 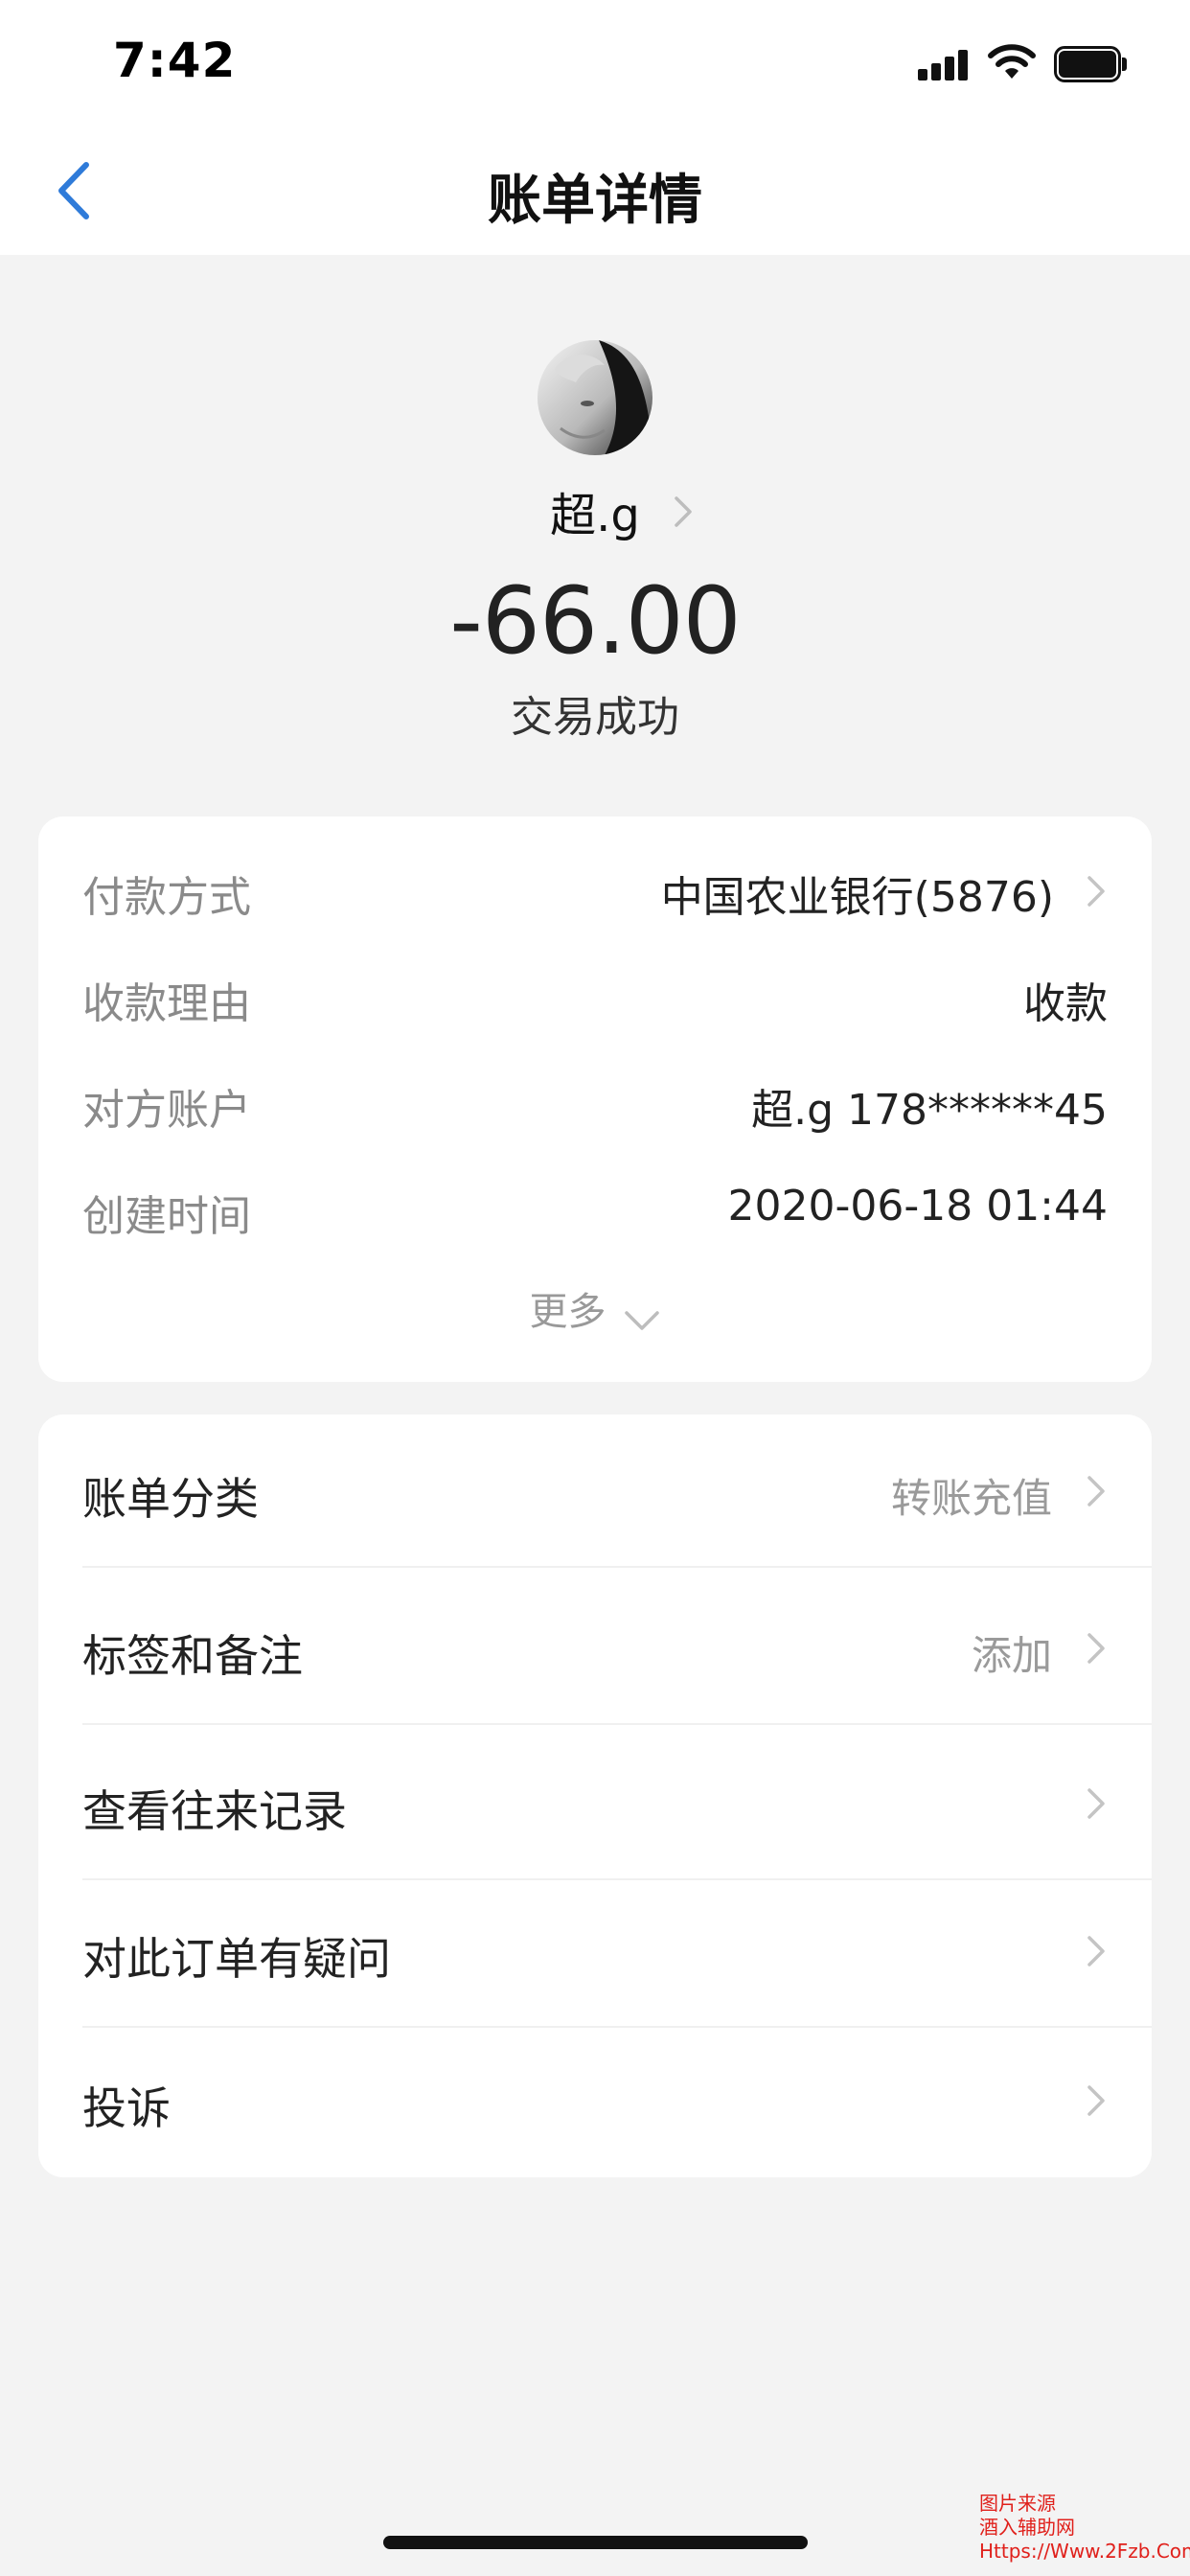 What do you see at coordinates (595, 1803) in the screenshot?
I see `action-row-history: 查看往来记录` at bounding box center [595, 1803].